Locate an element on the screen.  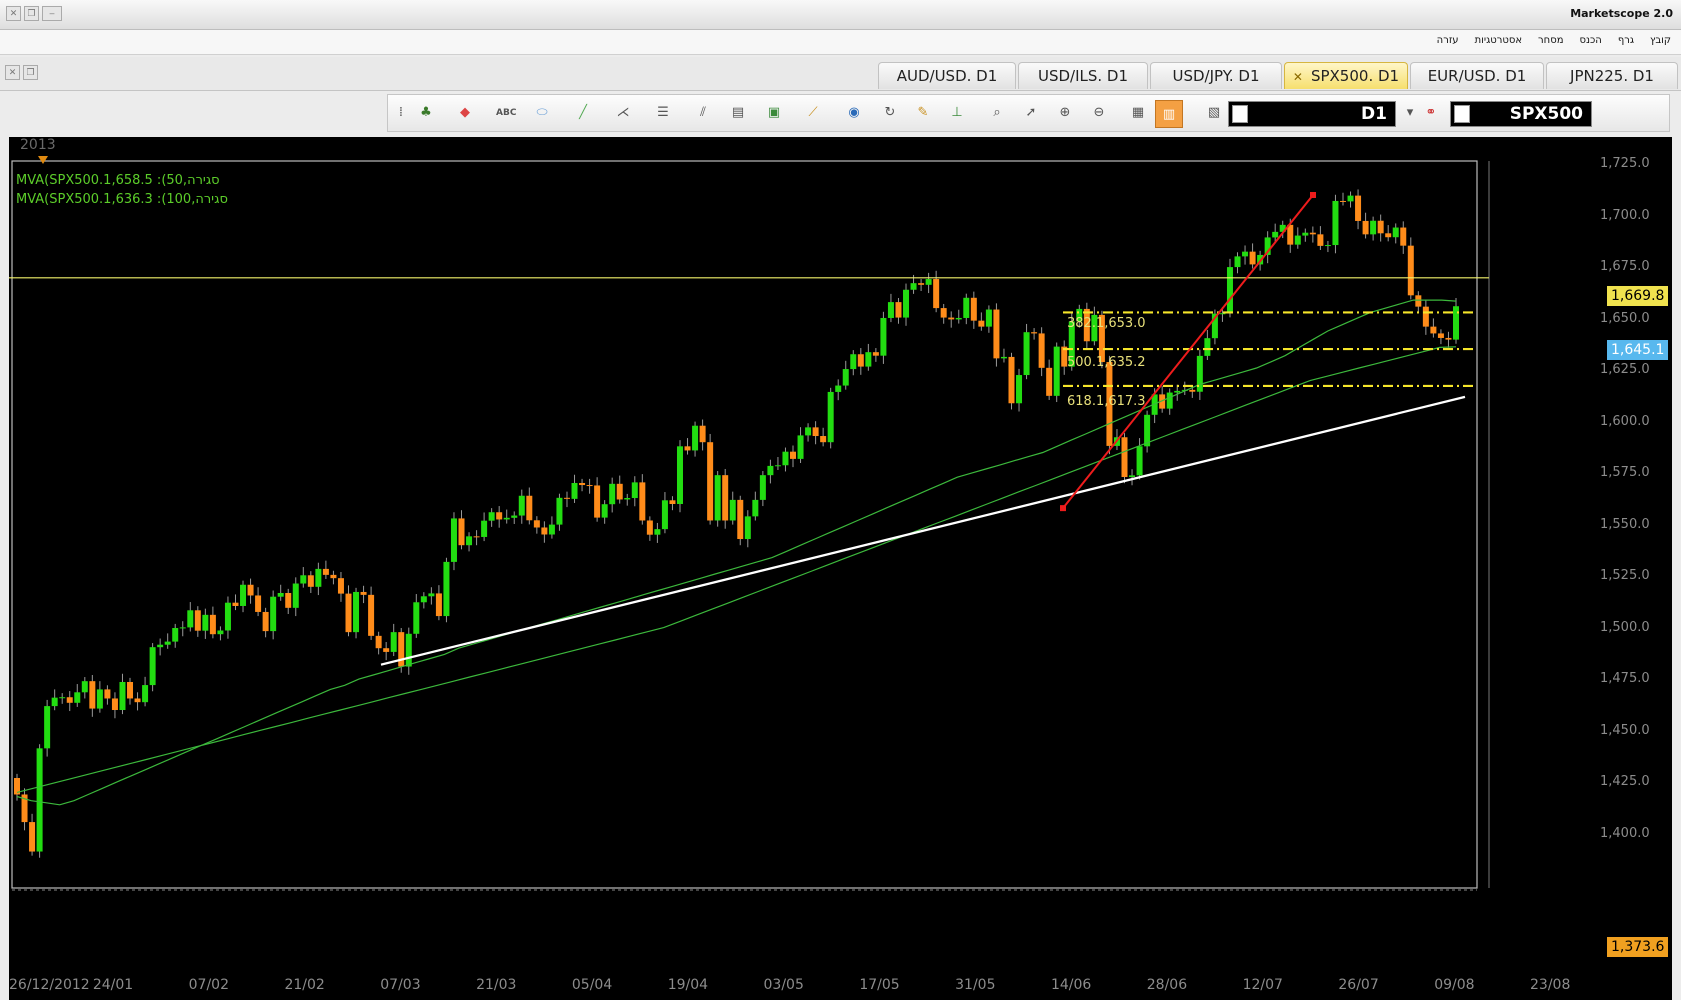
tab-label: JPN225. D1 is located at coordinates (1612, 76).